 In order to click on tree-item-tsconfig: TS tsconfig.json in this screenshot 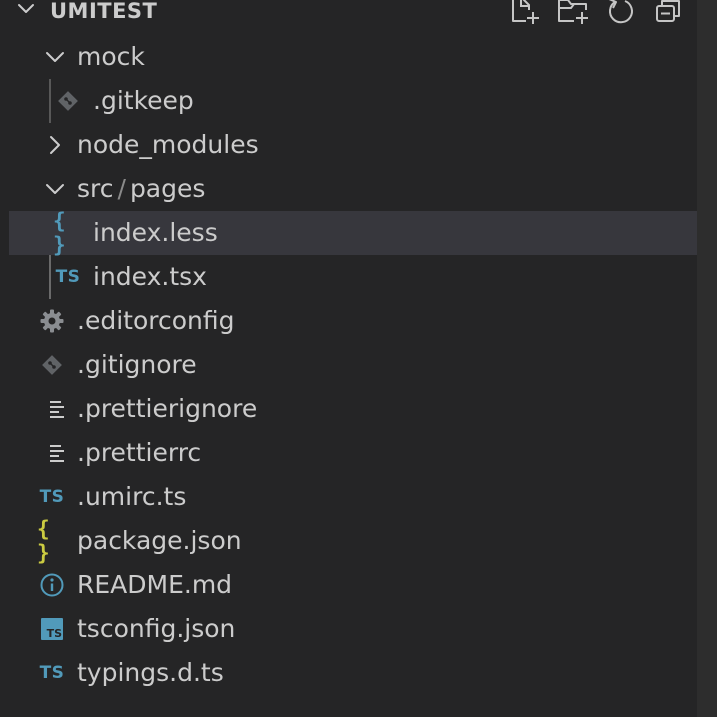, I will do `click(353, 629)`.